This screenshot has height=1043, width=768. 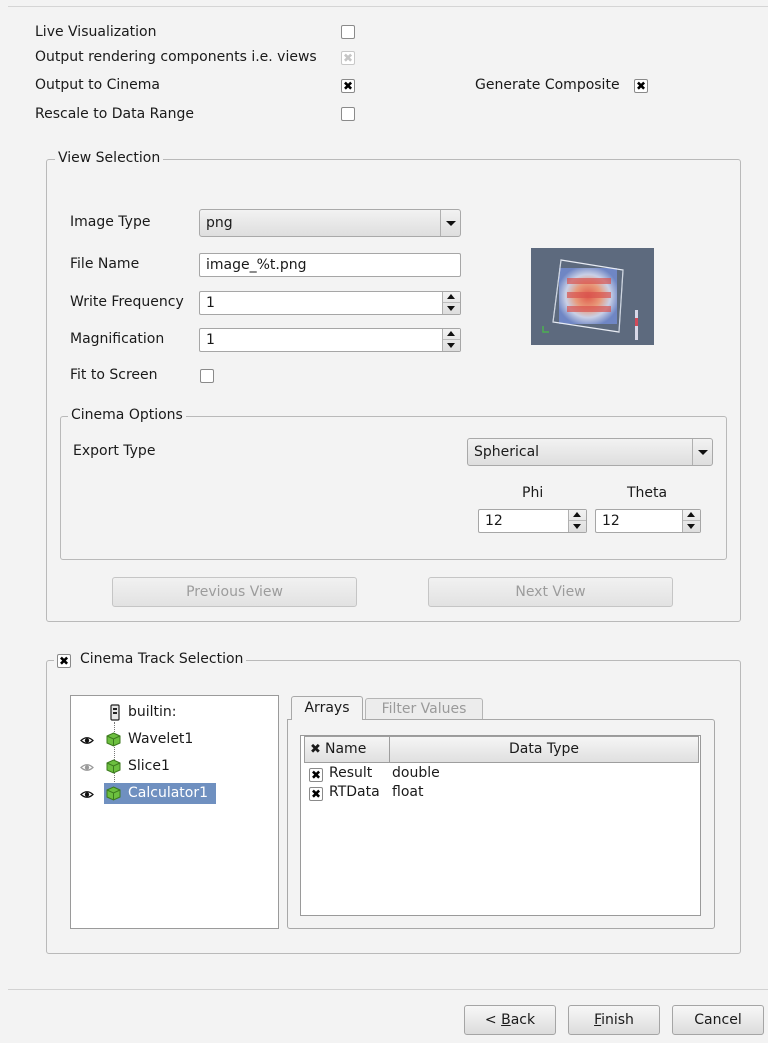 What do you see at coordinates (547, 85) in the screenshot?
I see `generate-composite-label: Generate Composite` at bounding box center [547, 85].